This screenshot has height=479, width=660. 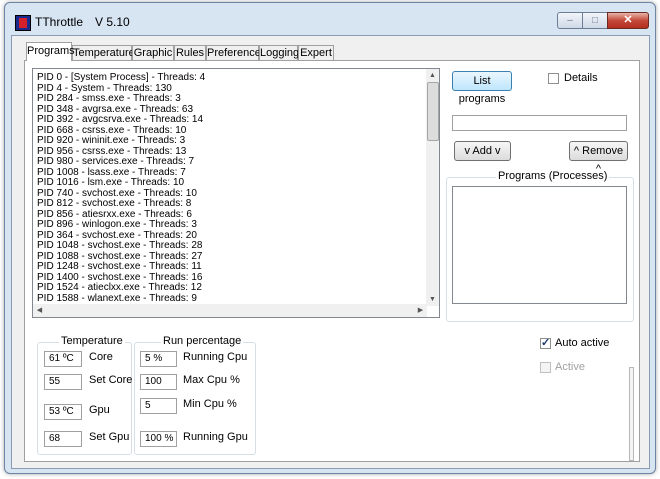 What do you see at coordinates (553, 78) in the screenshot?
I see `details-checkbox` at bounding box center [553, 78].